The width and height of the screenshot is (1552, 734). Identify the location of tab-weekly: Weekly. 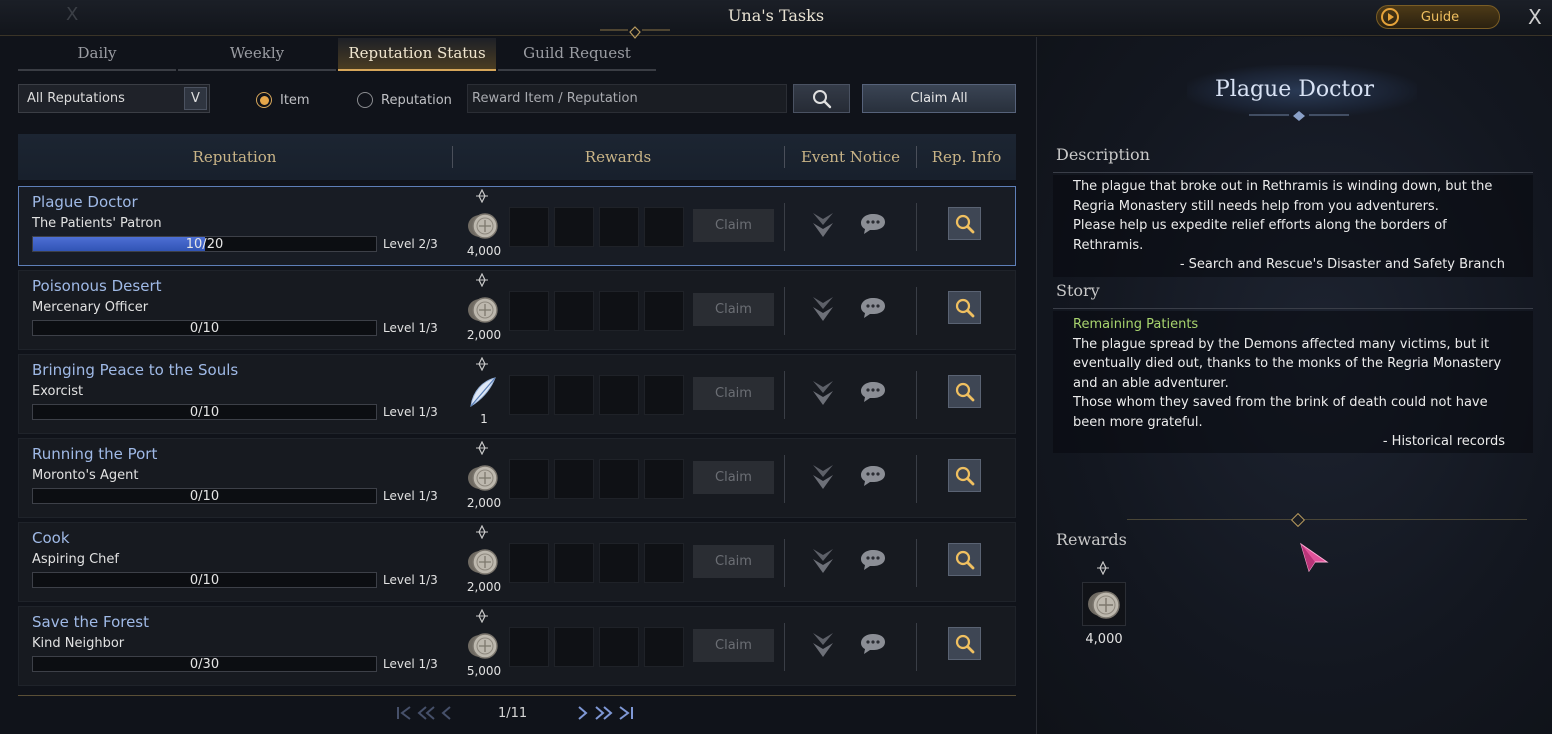
(257, 54).